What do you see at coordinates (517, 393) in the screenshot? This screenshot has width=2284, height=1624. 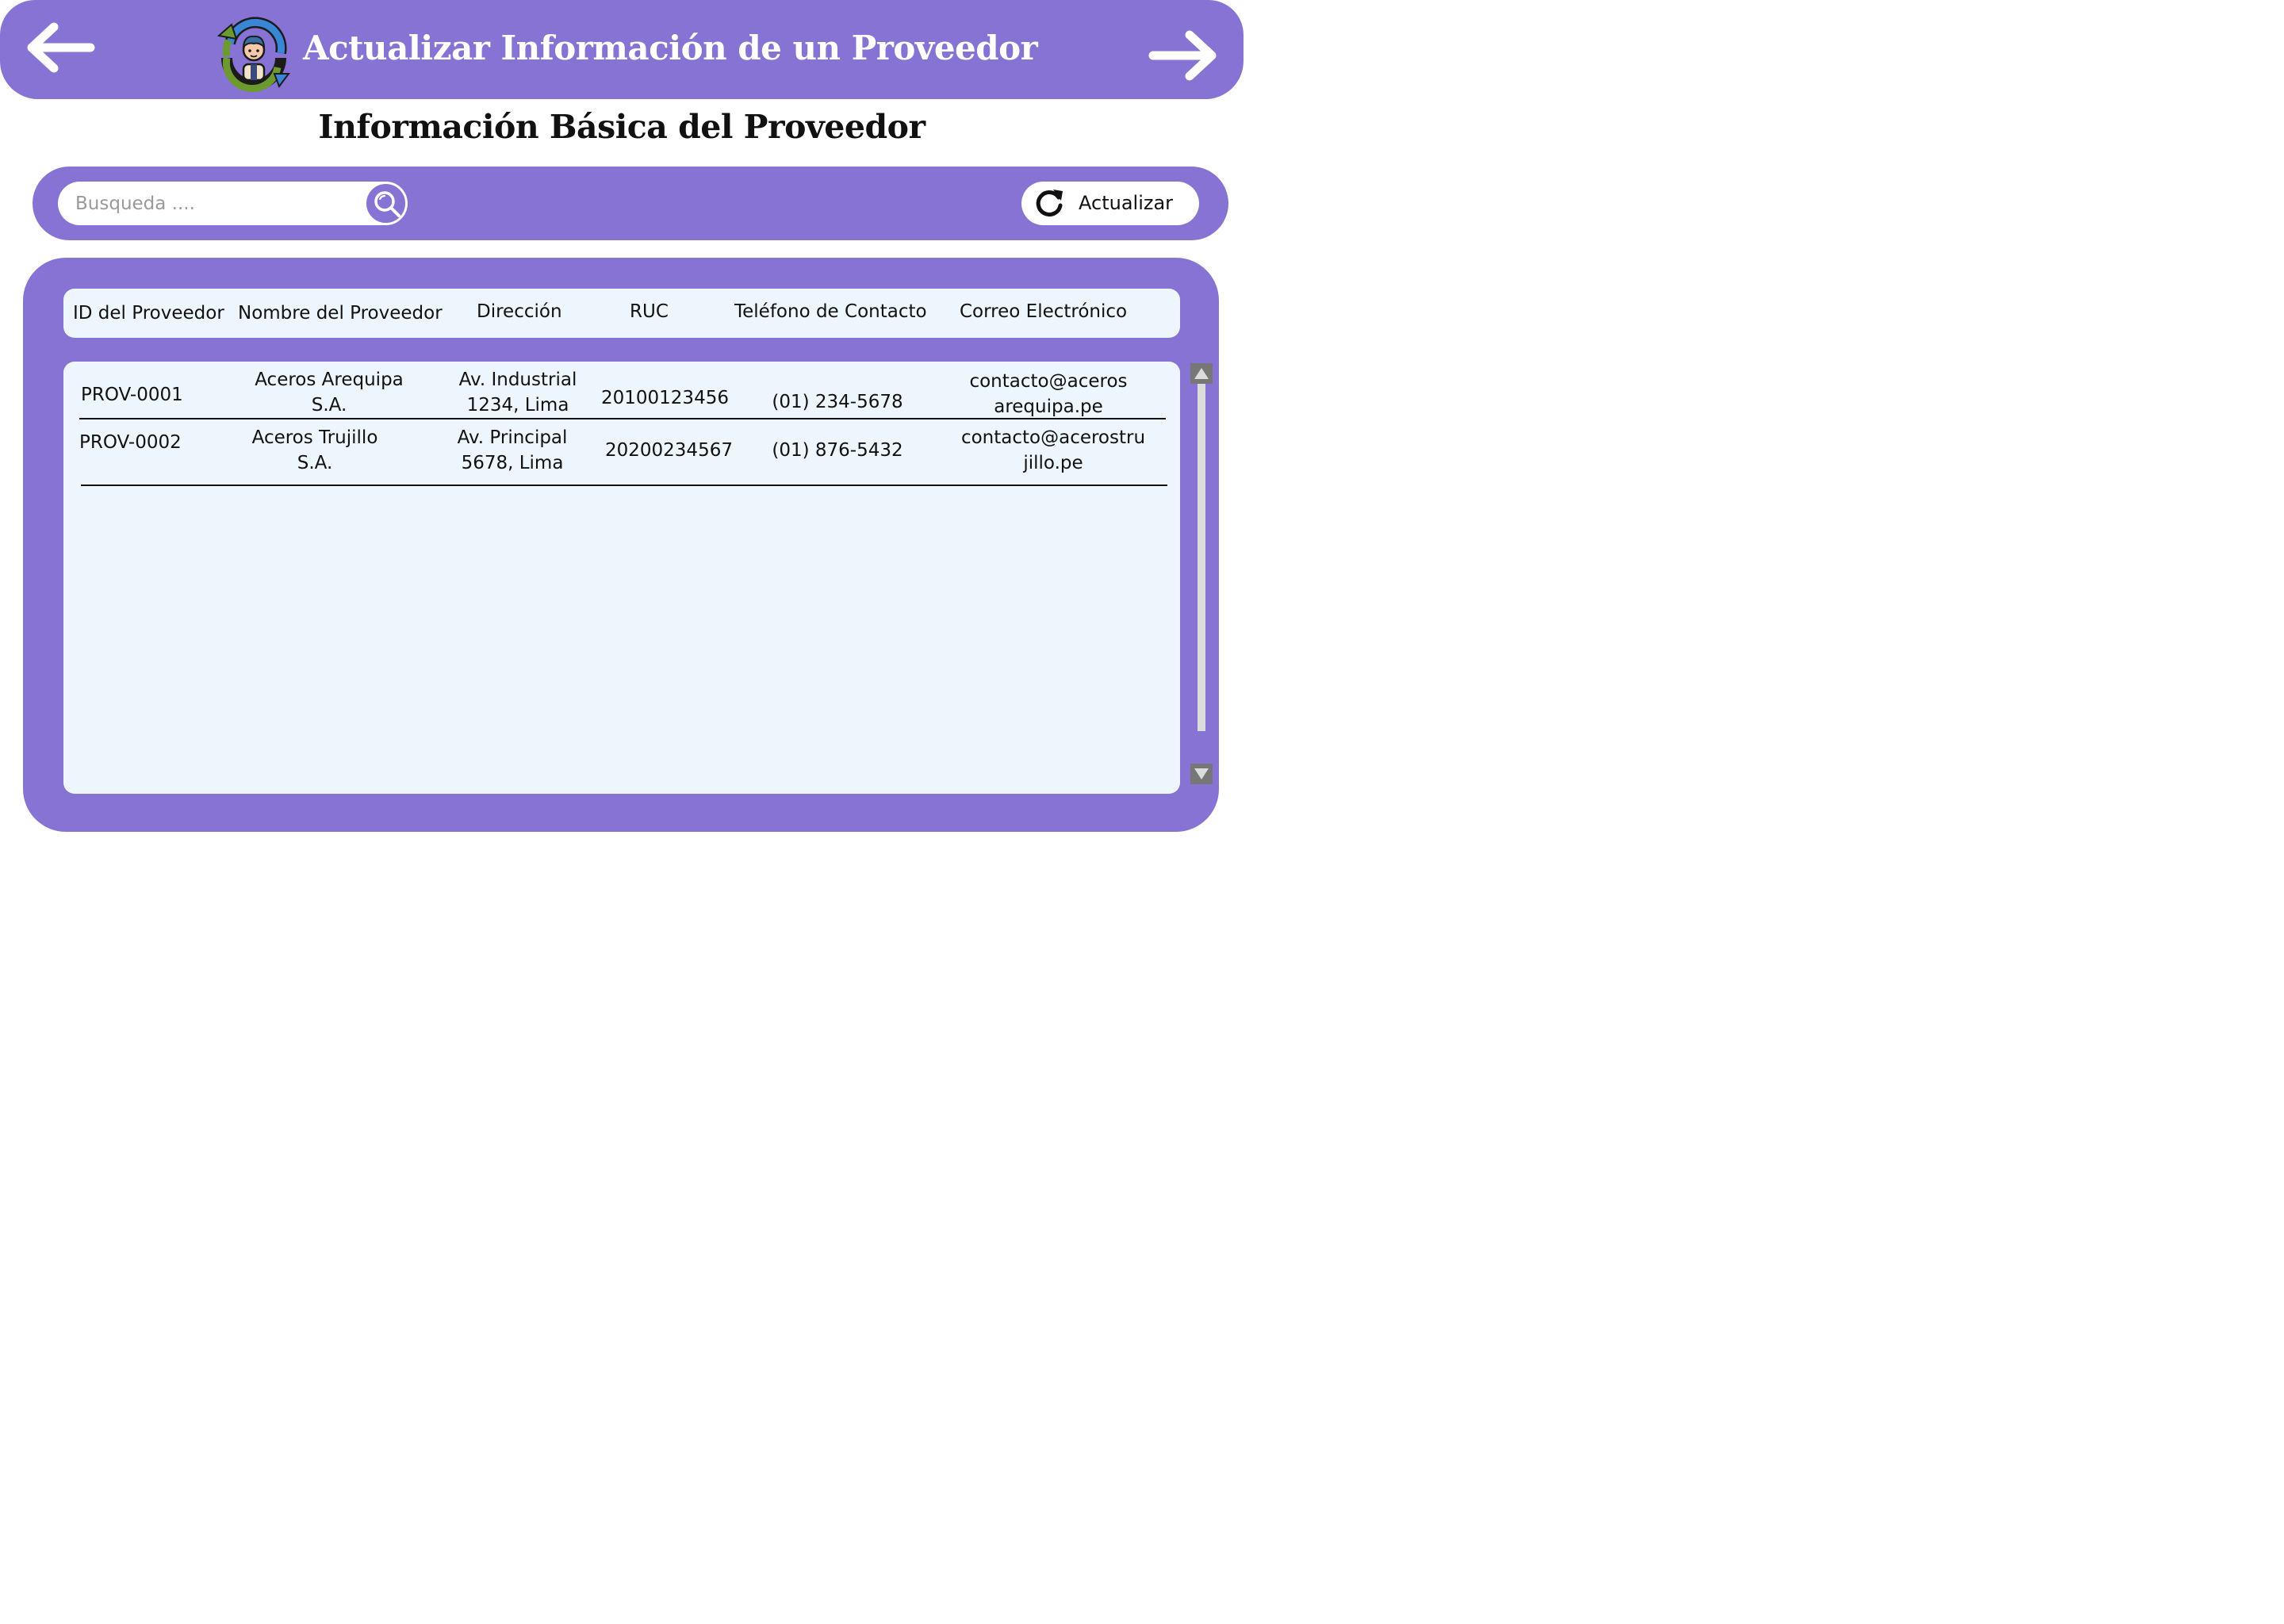 I see `cell-address: Av. Industrial 1234, Lima` at bounding box center [517, 393].